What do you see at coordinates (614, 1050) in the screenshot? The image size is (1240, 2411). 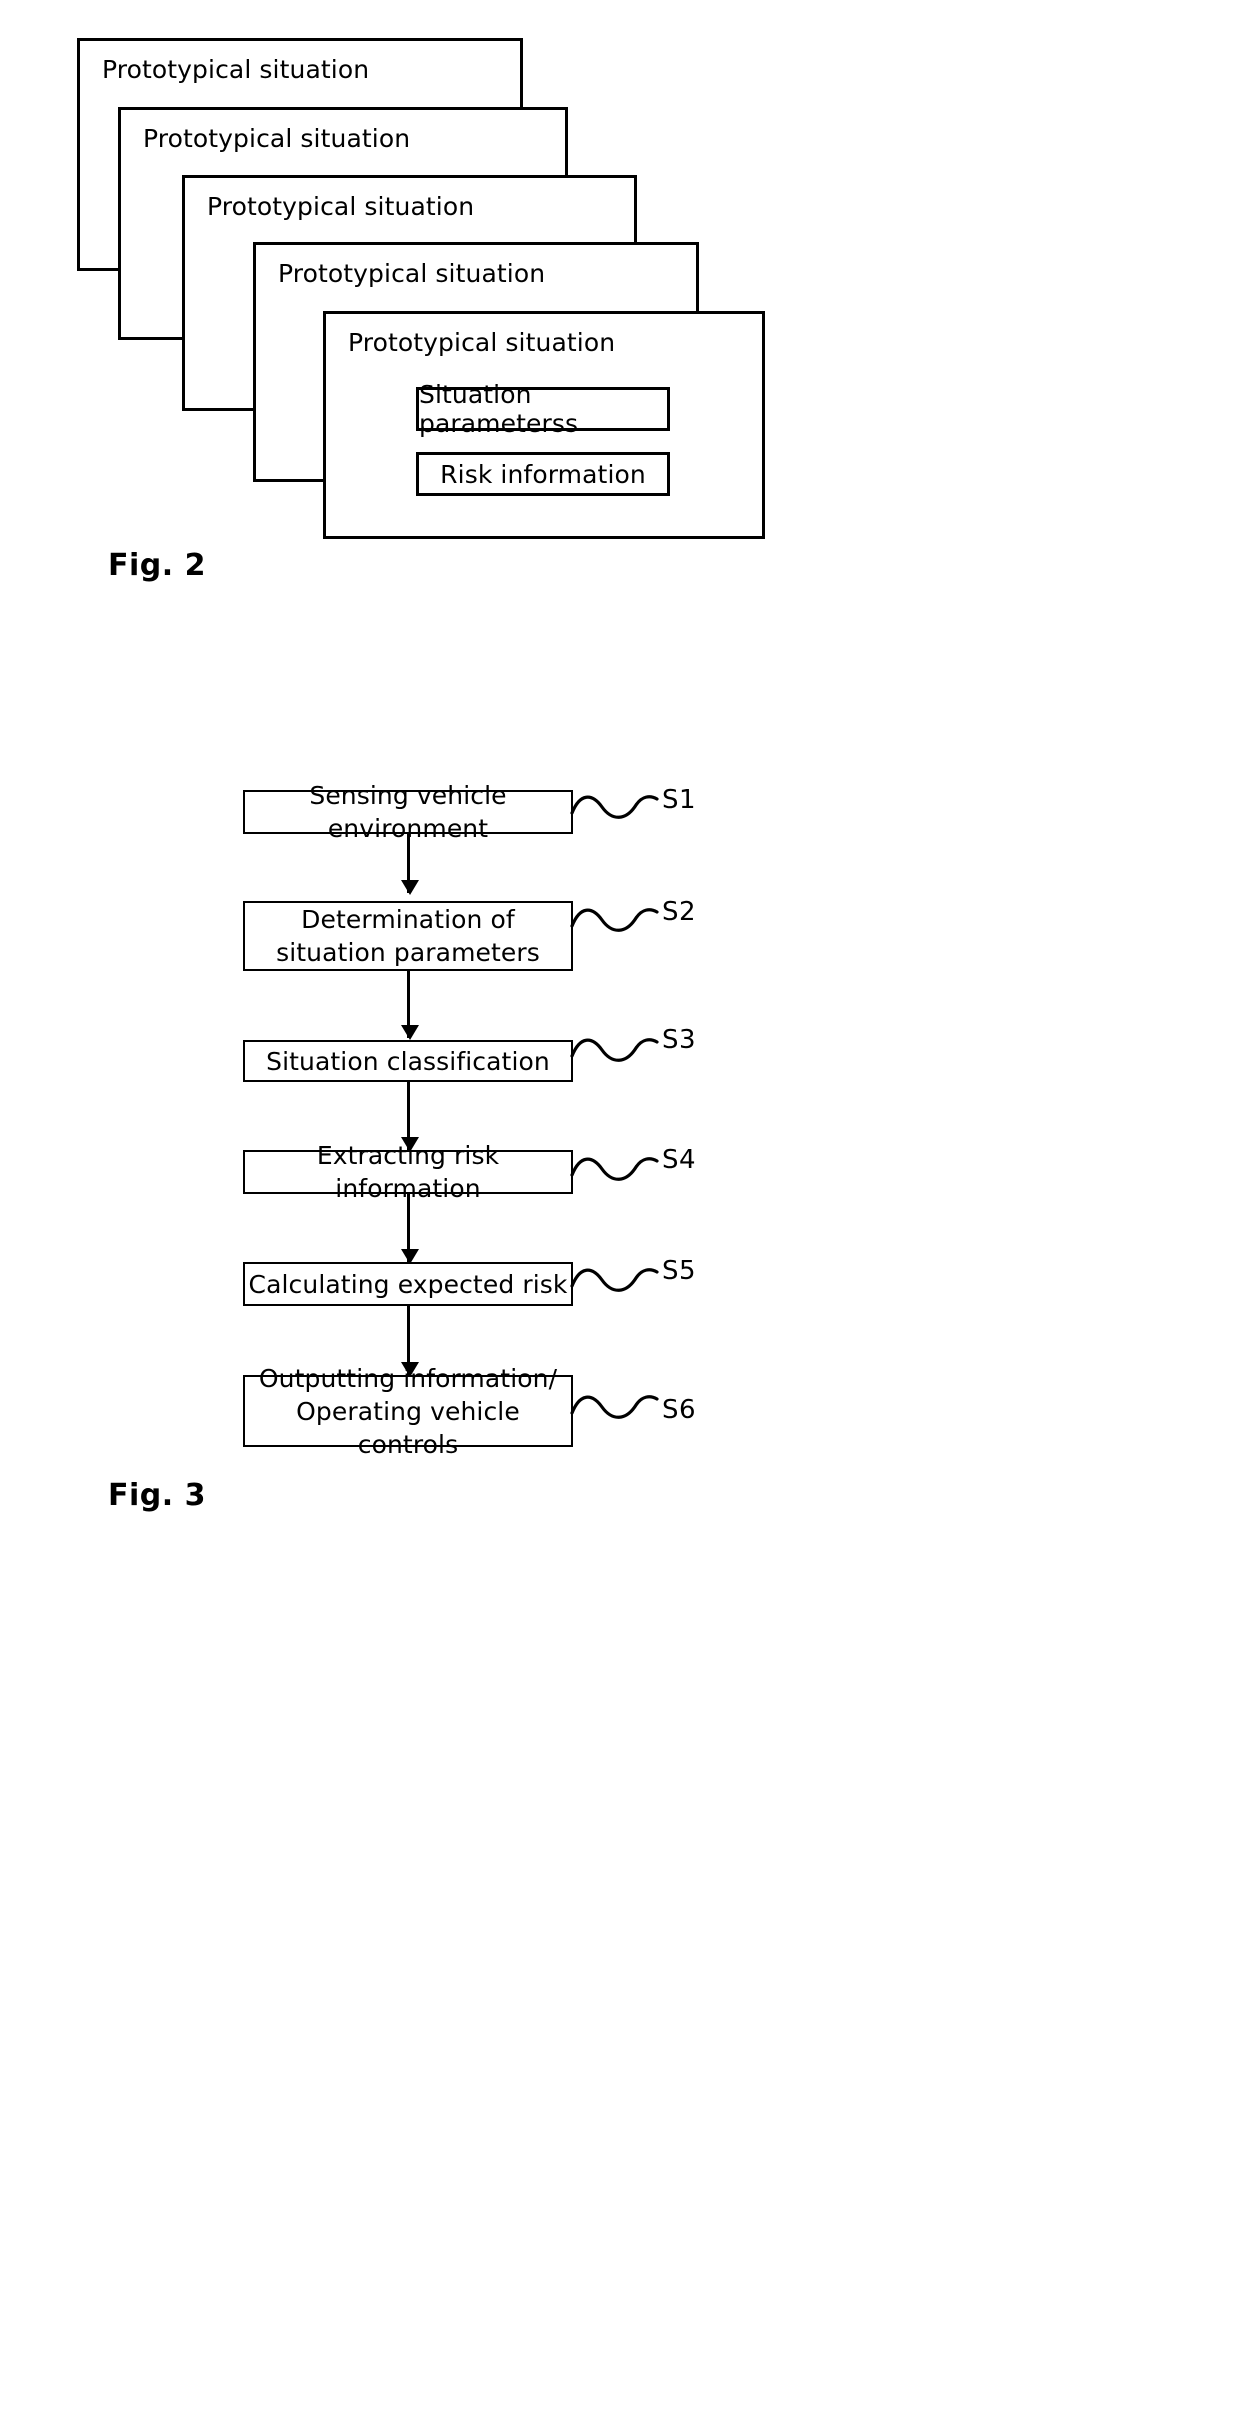 I see `leader-line-s3` at bounding box center [614, 1050].